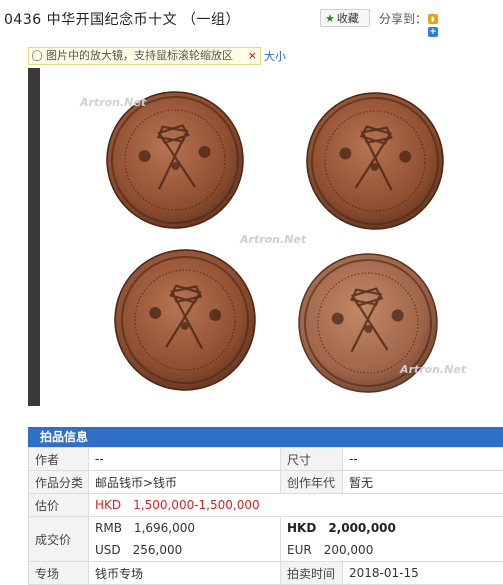  Describe the element at coordinates (251, 18) in the screenshot. I see `lot-header: 0436 中华开国纪念币十文 （一组） ★收藏 分享到： ◗ +` at that location.